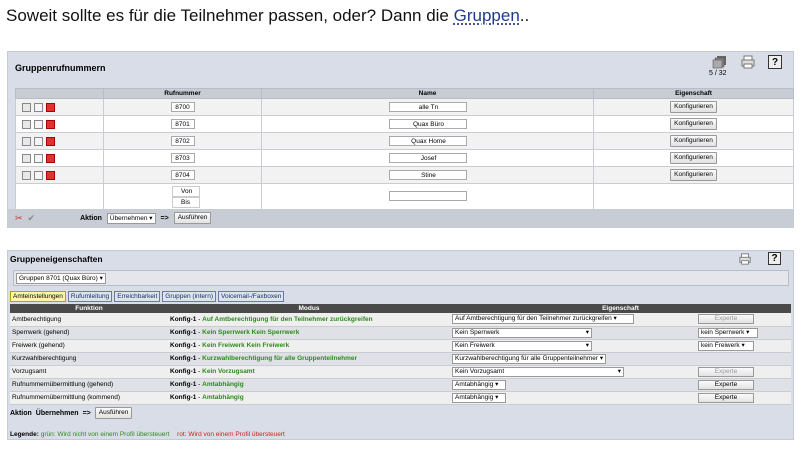  I want to click on col-modus: Modus, so click(309, 308).